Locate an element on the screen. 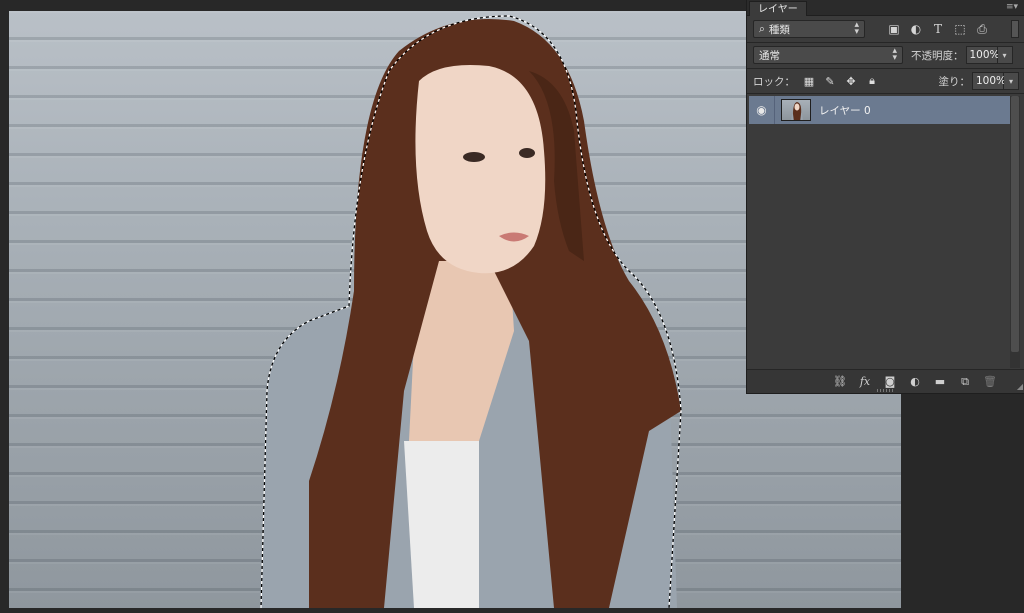 The image size is (1024, 613). mask-icon: ◙ is located at coordinates (890, 382).